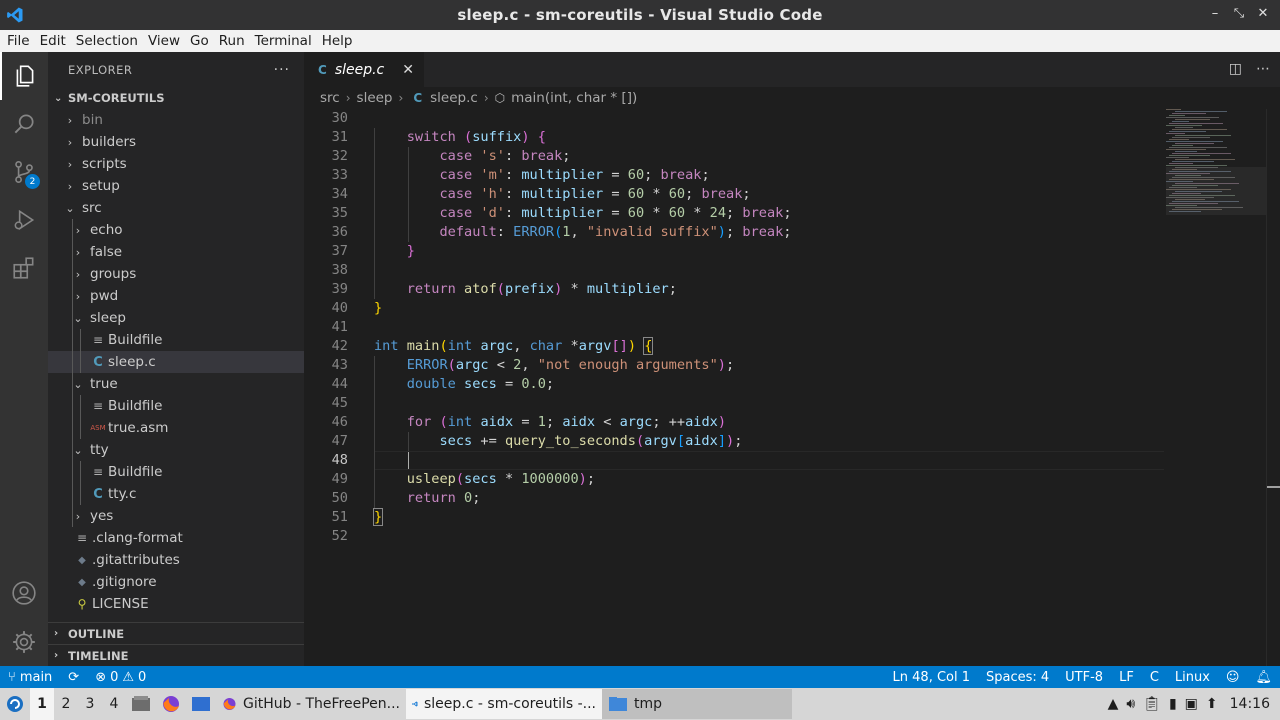 This screenshot has height=720, width=1280. I want to click on accounts-activity, so click(24, 593).